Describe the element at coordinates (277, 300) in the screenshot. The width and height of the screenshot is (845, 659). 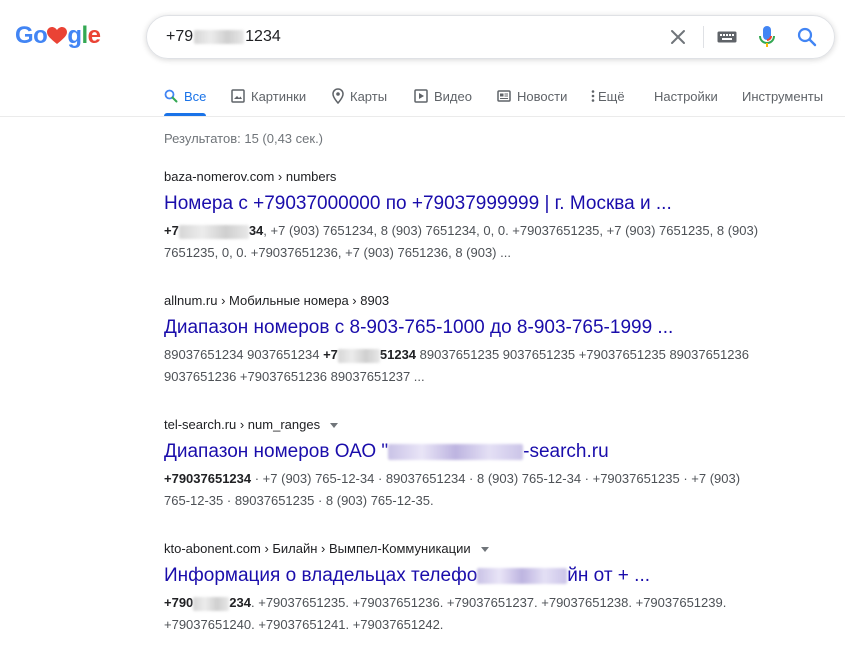
I see `result-breadcrumb-text: allnum.ru › Мобильные номера › 8903` at that location.